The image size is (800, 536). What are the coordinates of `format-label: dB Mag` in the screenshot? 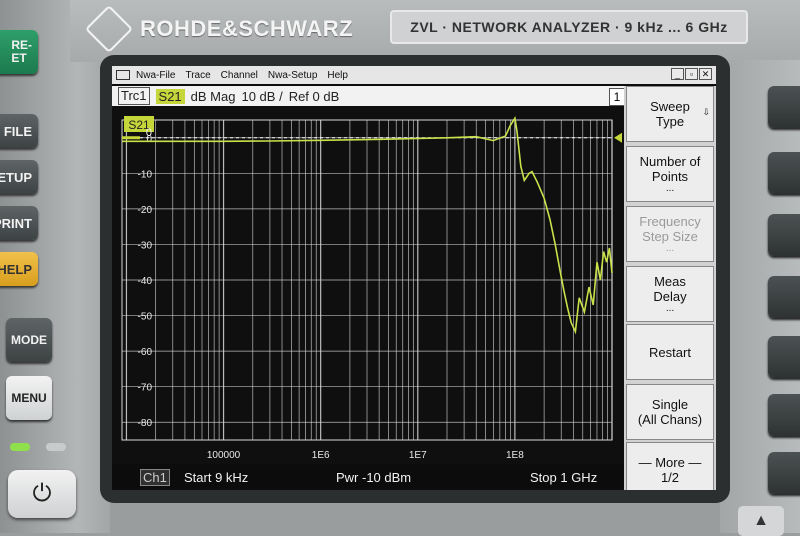 It's located at (213, 96).